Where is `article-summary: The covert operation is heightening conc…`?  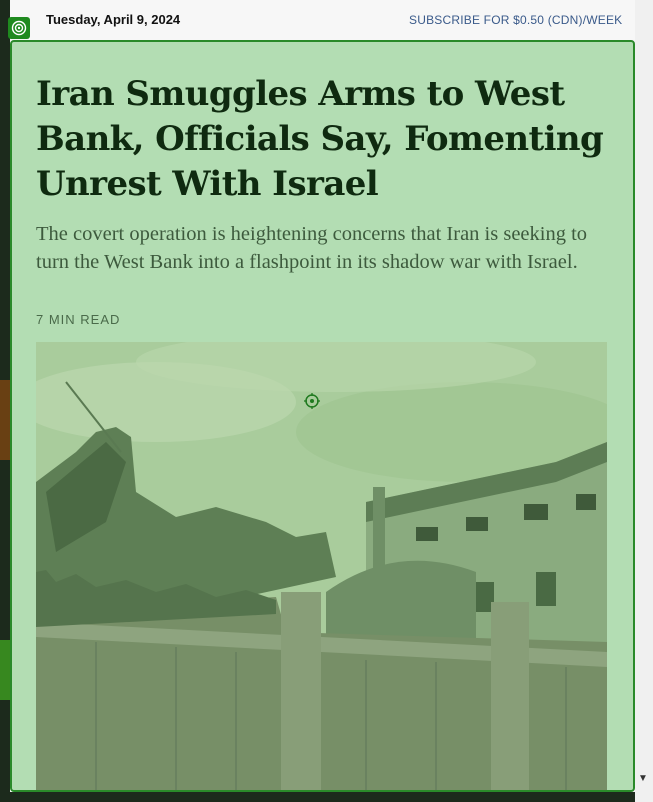
article-summary: The covert operation is heightening conc… is located at coordinates (312, 248).